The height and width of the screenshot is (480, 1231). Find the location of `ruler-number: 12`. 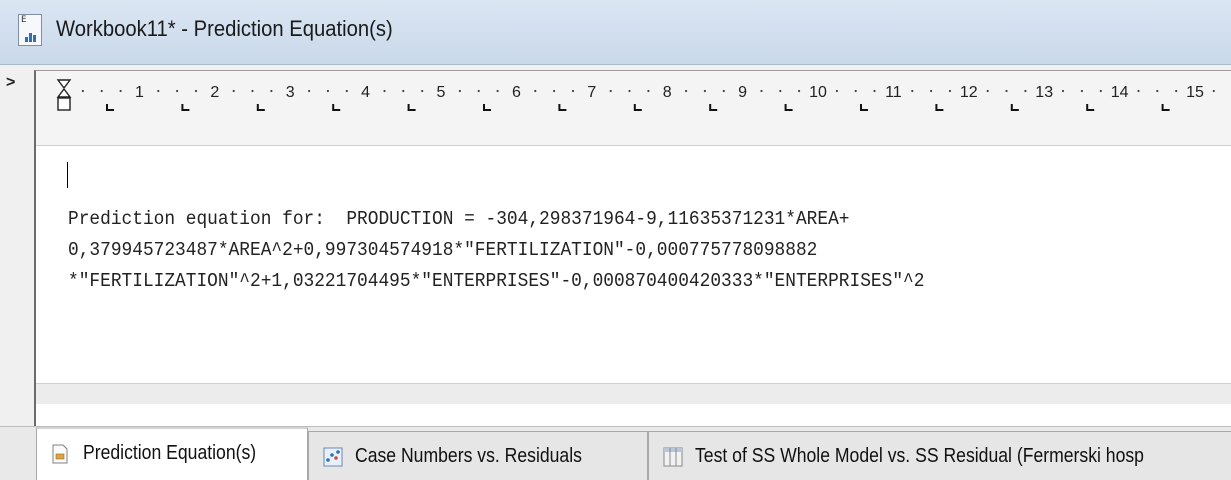

ruler-number: 12 is located at coordinates (969, 92).